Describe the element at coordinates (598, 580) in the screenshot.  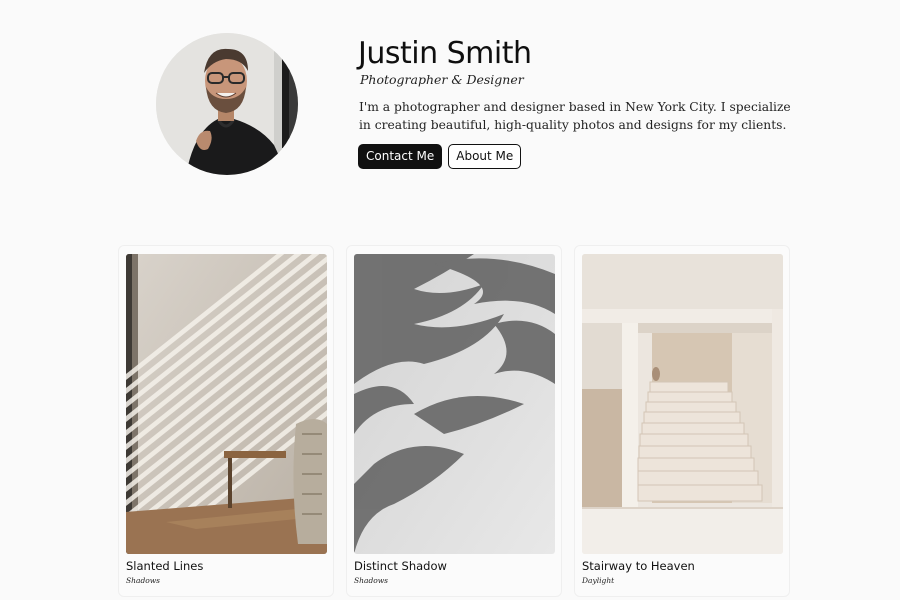
I see `gallery-card-tag: Daylight` at that location.